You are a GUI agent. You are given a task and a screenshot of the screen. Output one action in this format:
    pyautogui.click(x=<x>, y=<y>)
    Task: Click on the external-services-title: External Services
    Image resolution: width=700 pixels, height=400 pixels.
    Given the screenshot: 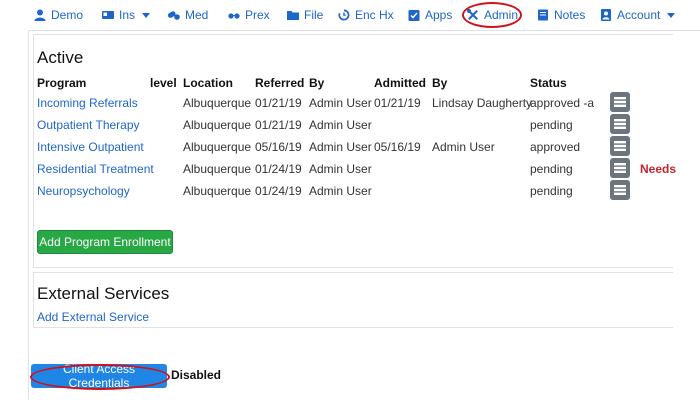 What is the action you would take?
    pyautogui.click(x=103, y=293)
    